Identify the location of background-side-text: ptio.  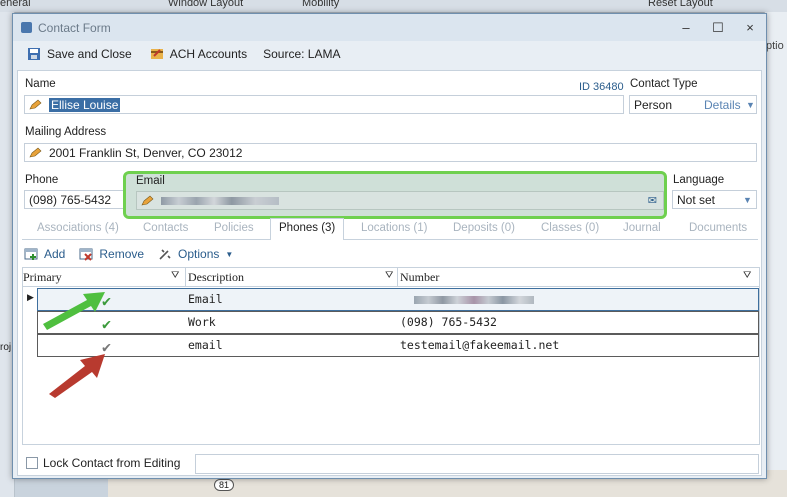
(775, 46).